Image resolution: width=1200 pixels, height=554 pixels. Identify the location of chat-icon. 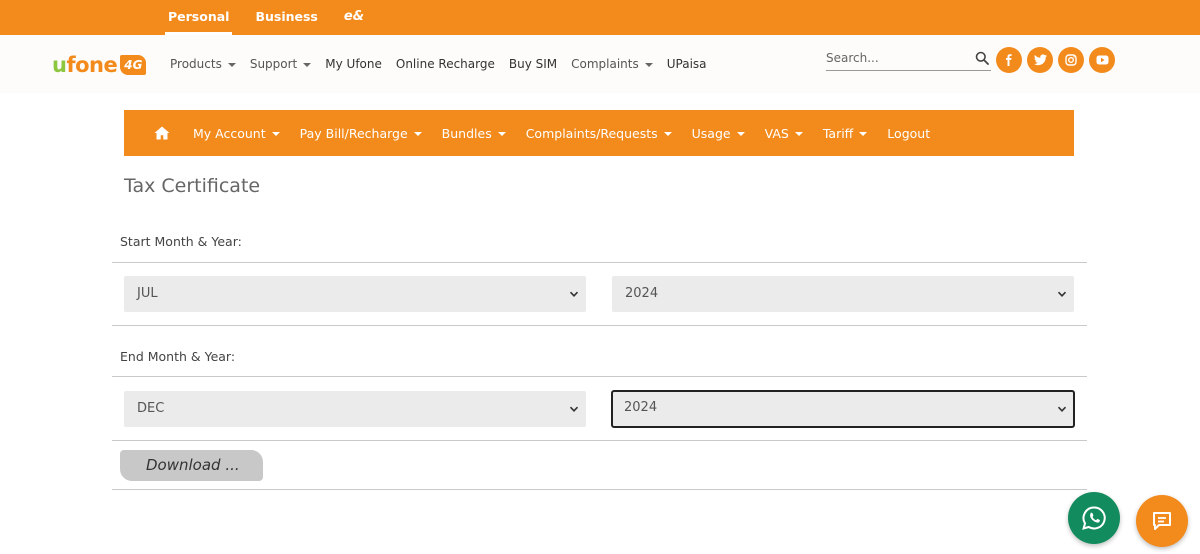
(1162, 521).